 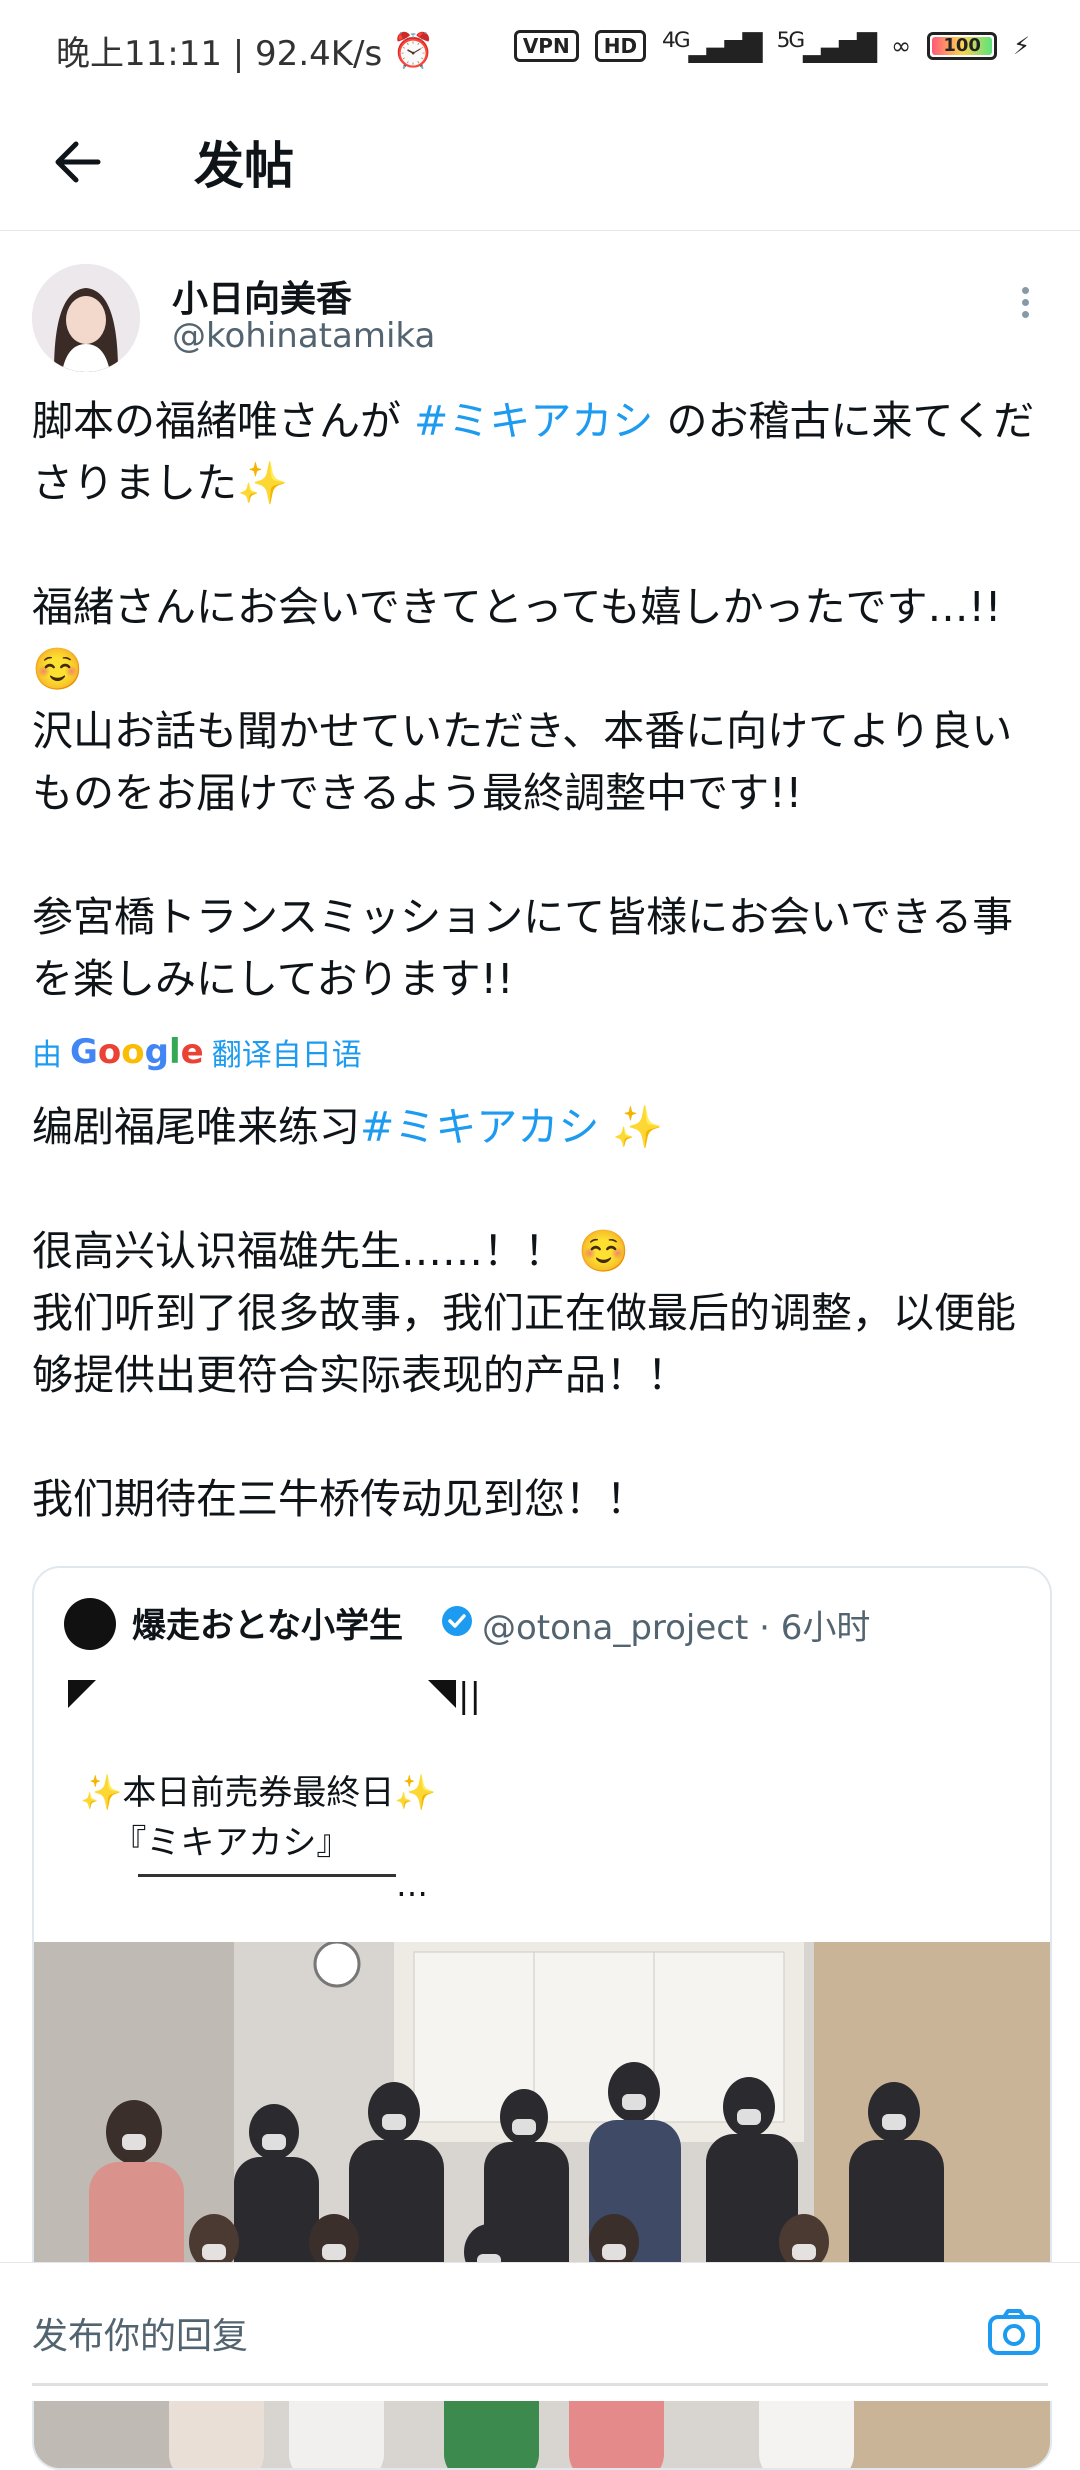 I want to click on signal-5g-icon: 5G▂▄▆█, so click(x=827, y=46).